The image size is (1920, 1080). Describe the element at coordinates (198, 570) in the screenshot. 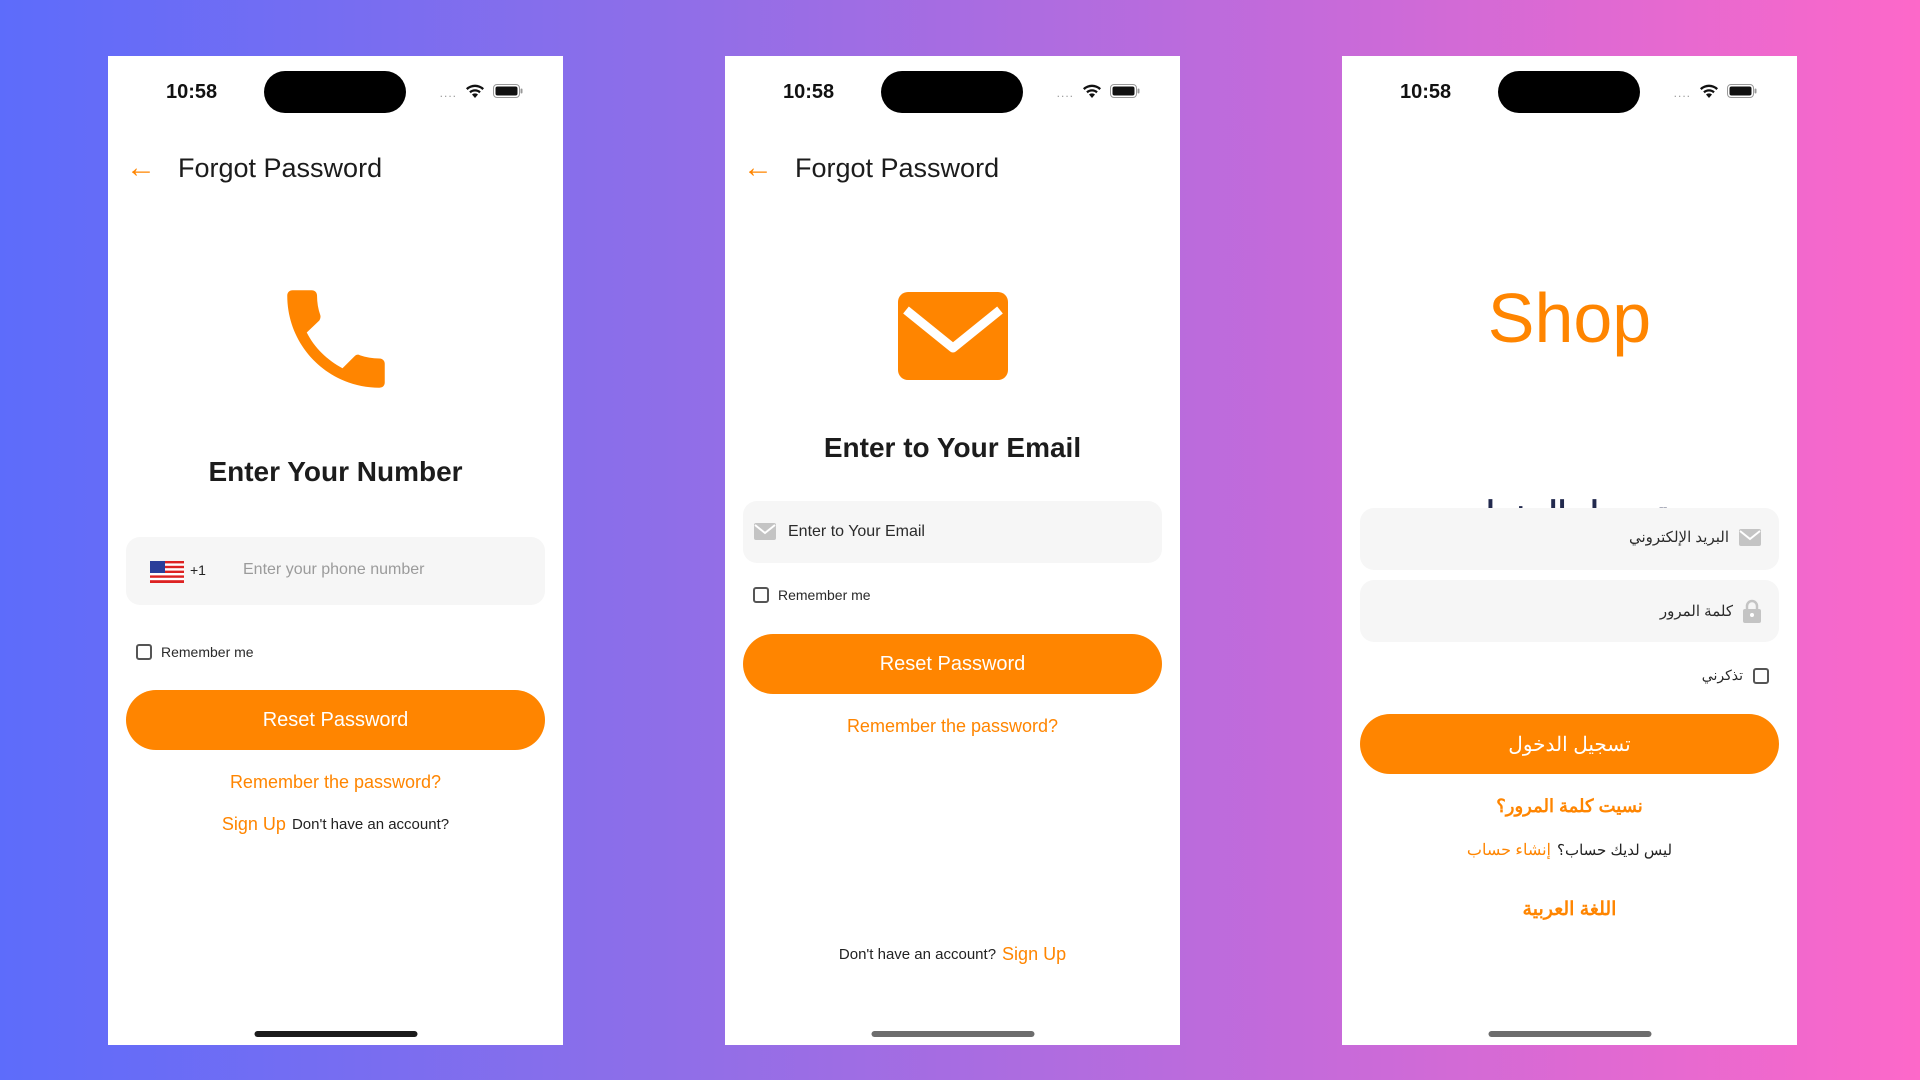

I see `country-code: +1` at that location.